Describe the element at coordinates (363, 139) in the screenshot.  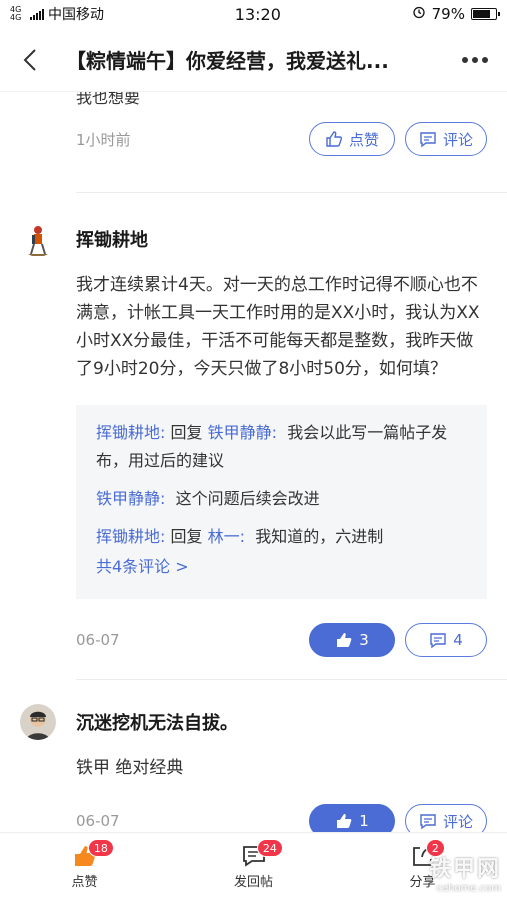
I see `like-label: 点赞` at that location.